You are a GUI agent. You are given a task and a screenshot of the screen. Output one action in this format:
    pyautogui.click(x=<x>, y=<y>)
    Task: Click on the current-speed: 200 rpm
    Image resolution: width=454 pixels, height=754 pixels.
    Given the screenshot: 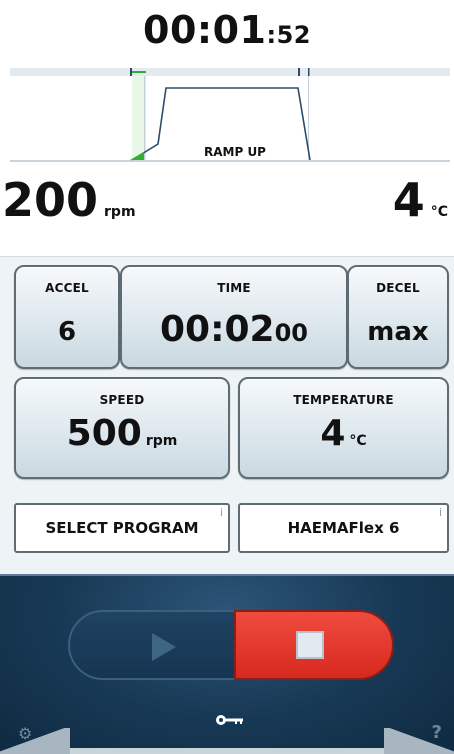 What is the action you would take?
    pyautogui.click(x=69, y=206)
    